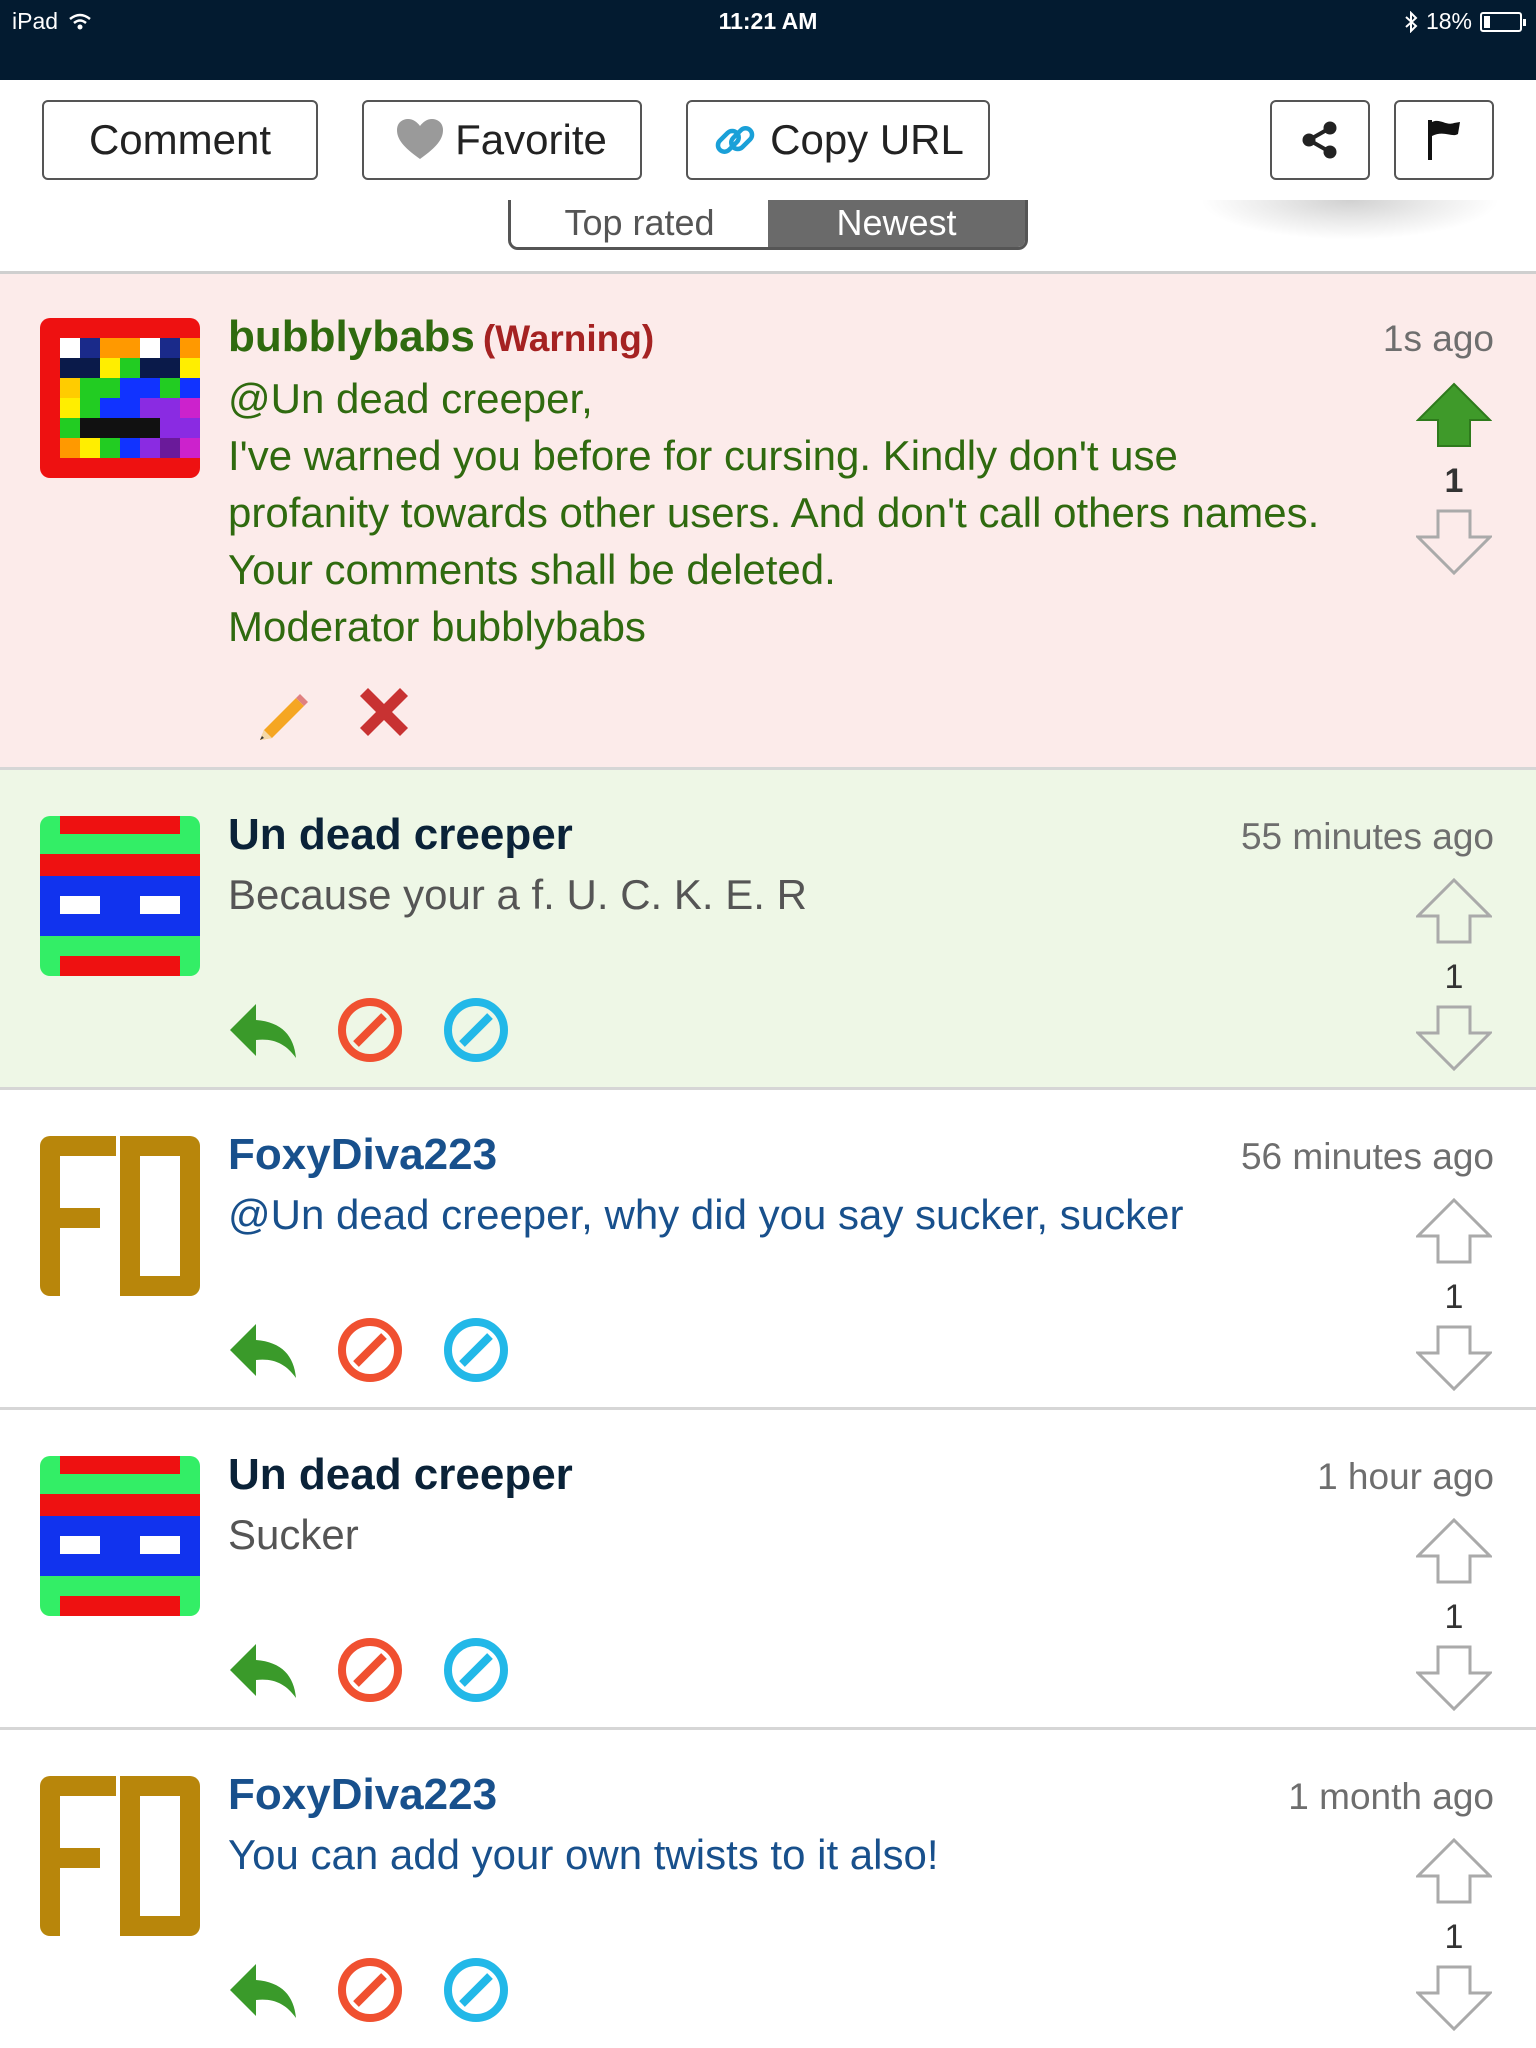 This screenshot has width=1536, height=2048. Describe the element at coordinates (1391, 1796) in the screenshot. I see `comment-timestamp: 1 month ago` at that location.